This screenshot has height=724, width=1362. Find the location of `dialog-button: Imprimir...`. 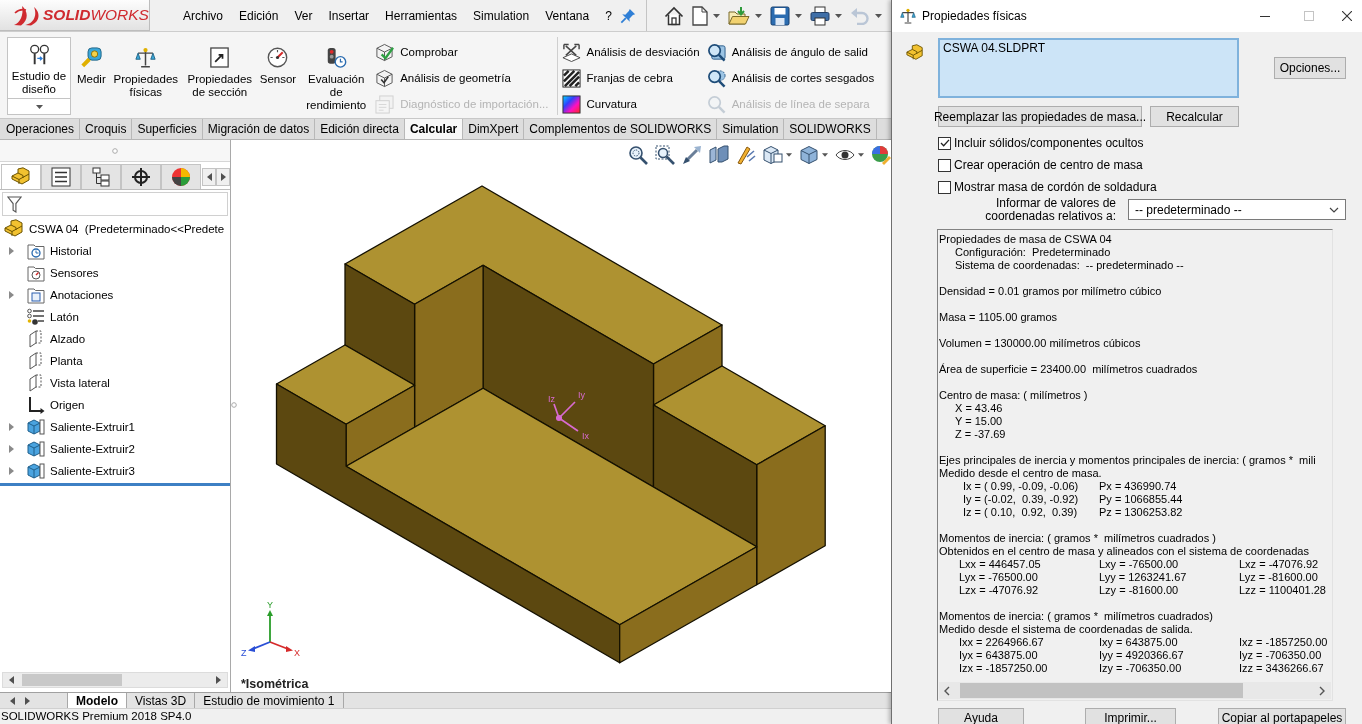

dialog-button: Imprimir... is located at coordinates (1130, 716).